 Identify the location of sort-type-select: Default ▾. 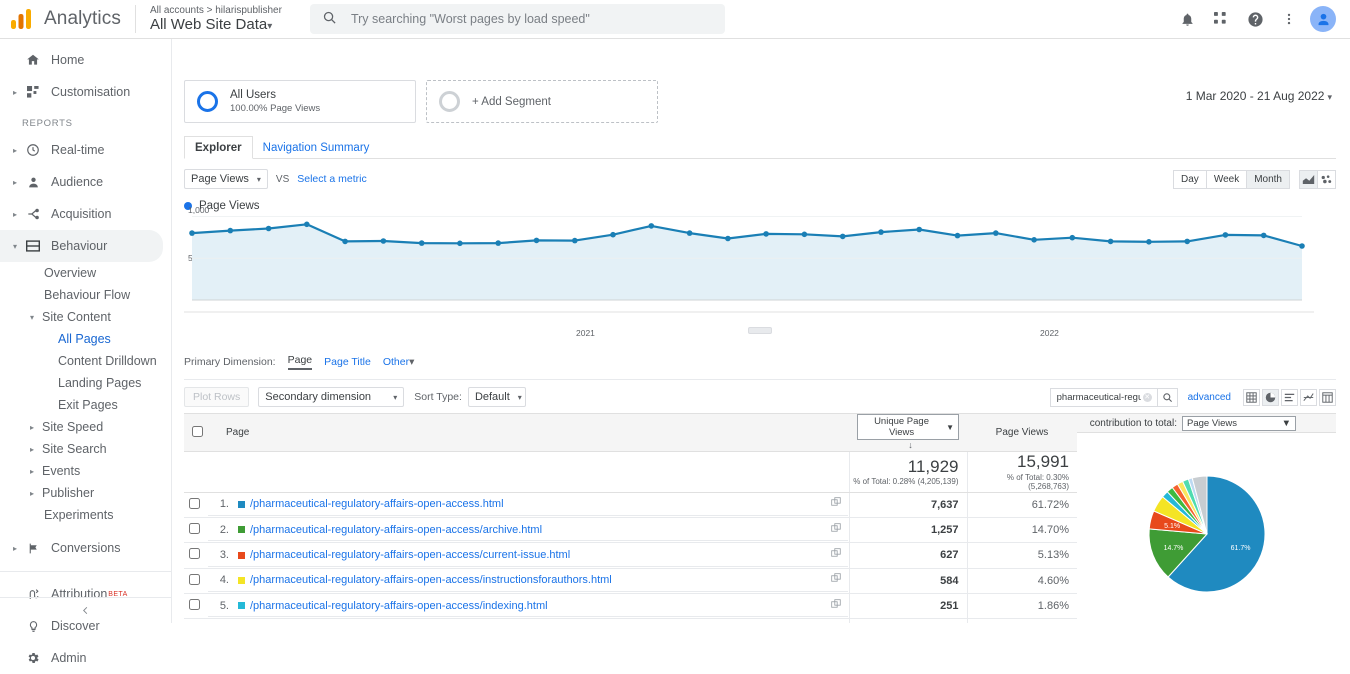
(496, 397).